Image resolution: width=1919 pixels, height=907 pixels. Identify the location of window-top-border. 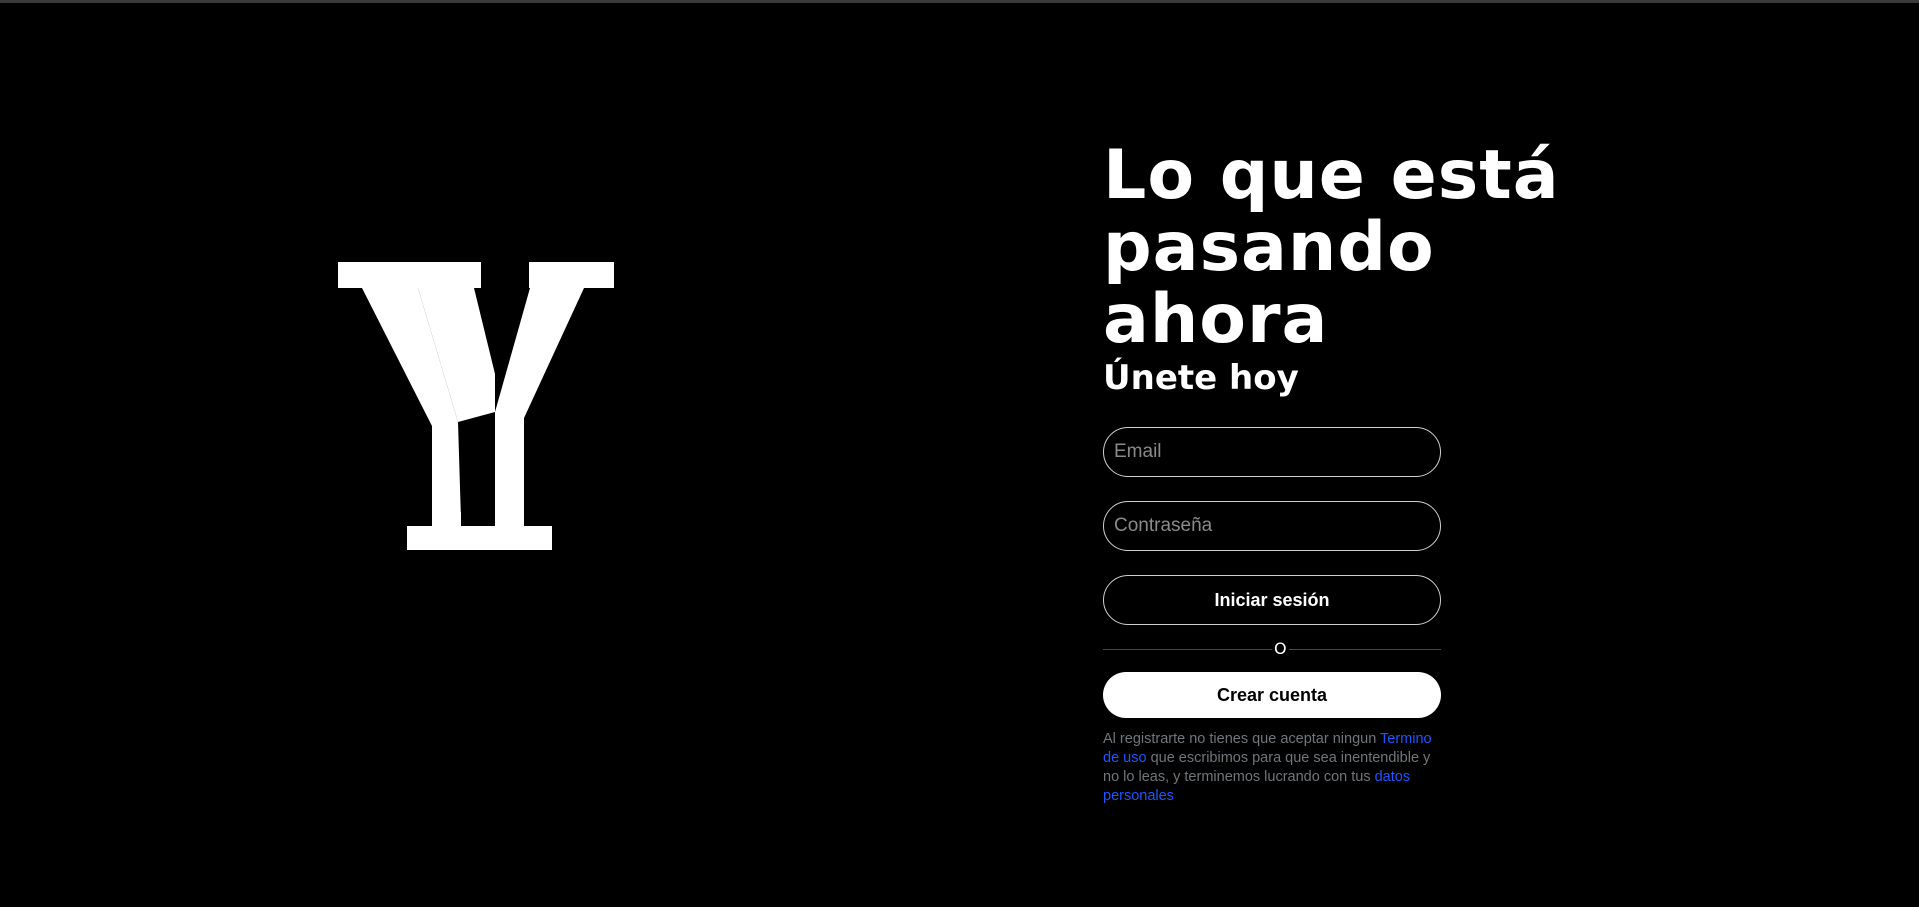
(959, 1).